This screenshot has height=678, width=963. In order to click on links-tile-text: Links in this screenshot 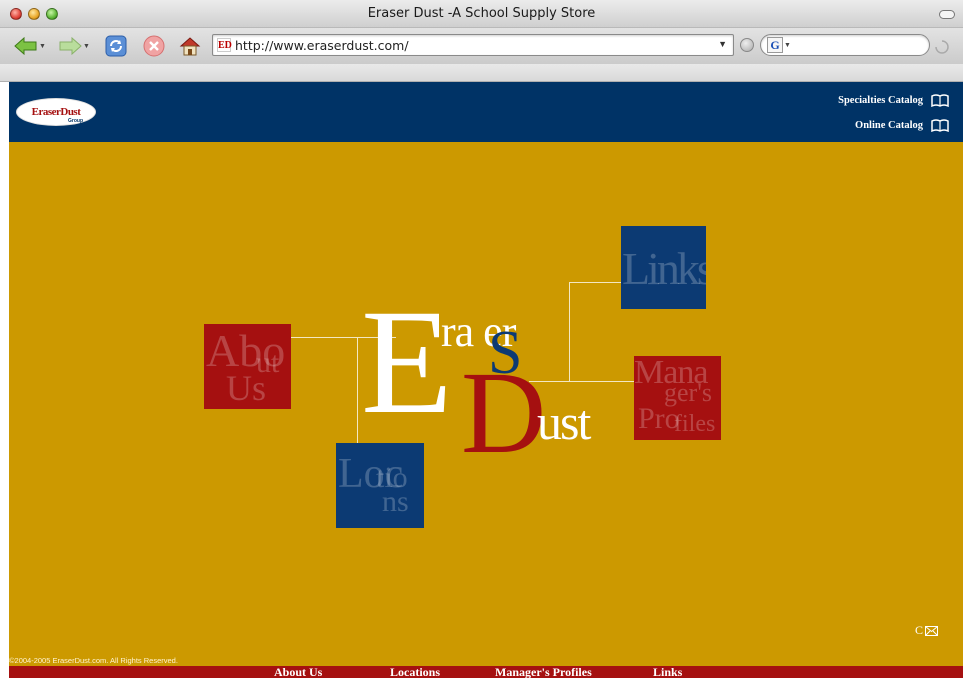, I will do `click(664, 268)`.